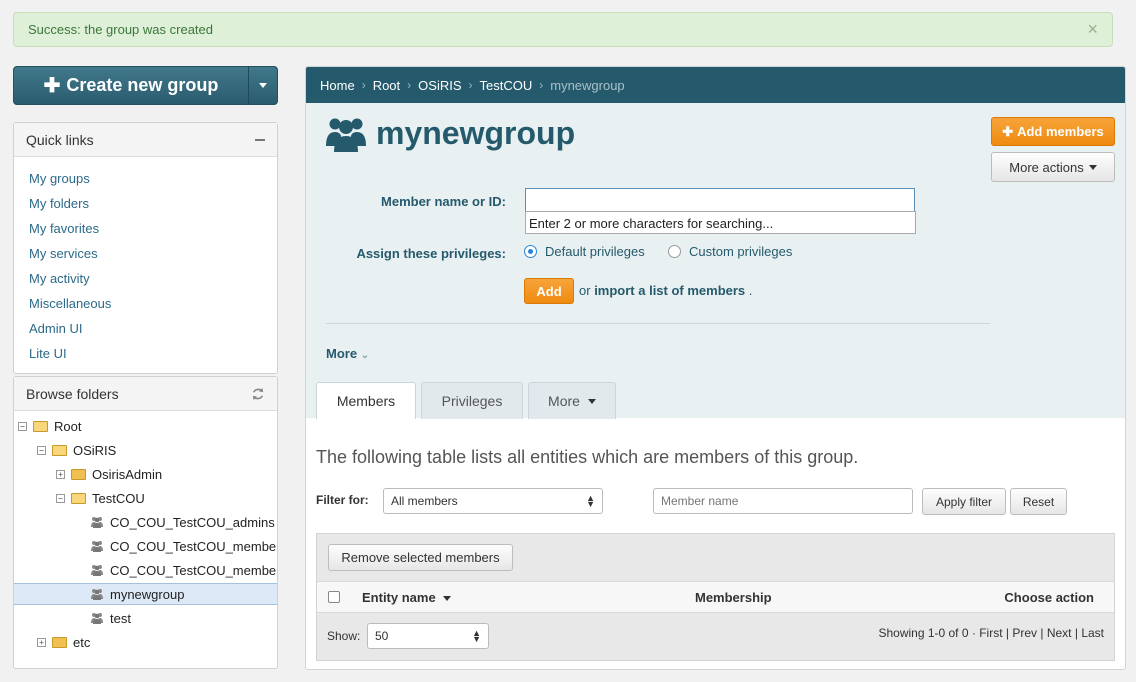 This screenshot has height=682, width=1136. I want to click on add-button: Add, so click(549, 291).